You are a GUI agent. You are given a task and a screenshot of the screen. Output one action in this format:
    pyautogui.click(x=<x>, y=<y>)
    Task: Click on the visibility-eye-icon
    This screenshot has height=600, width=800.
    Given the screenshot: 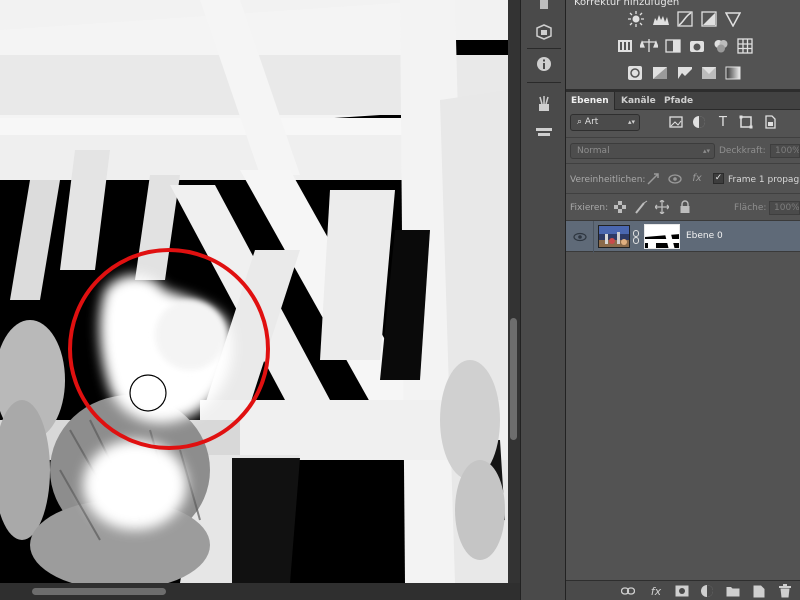 What is the action you would take?
    pyautogui.click(x=580, y=237)
    